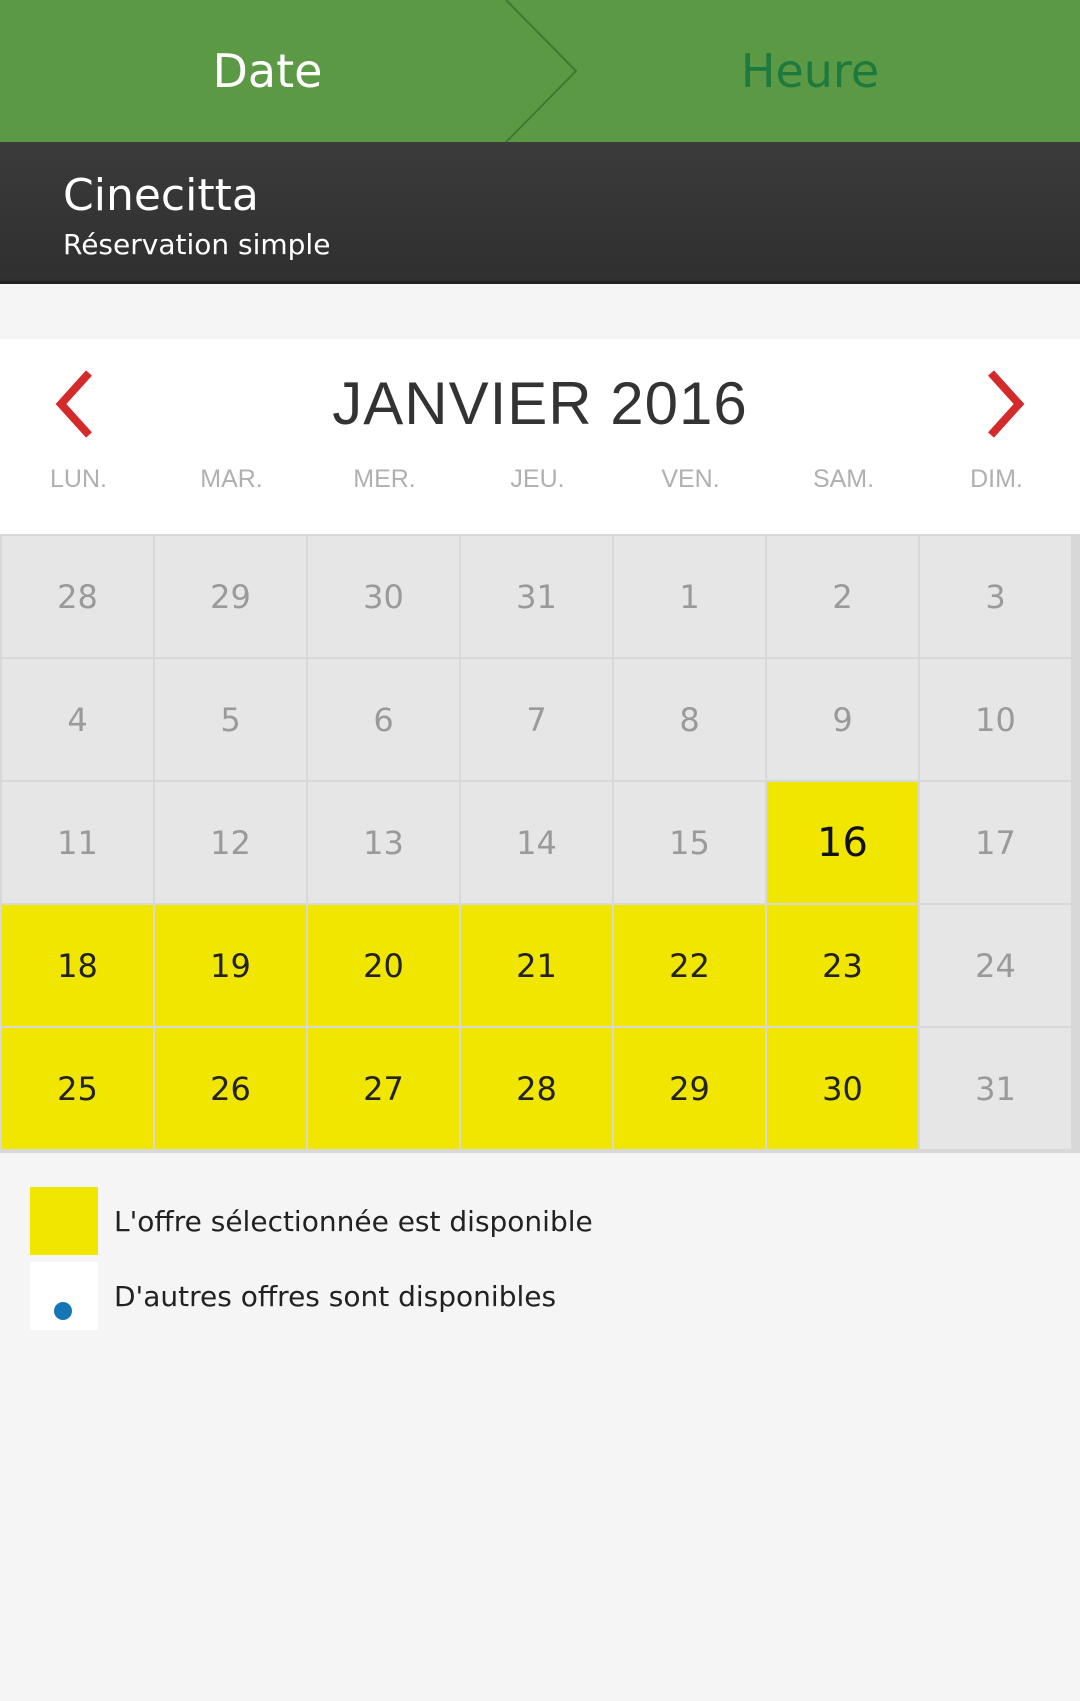  What do you see at coordinates (384, 479) in the screenshot?
I see `weekday-label: MER.` at bounding box center [384, 479].